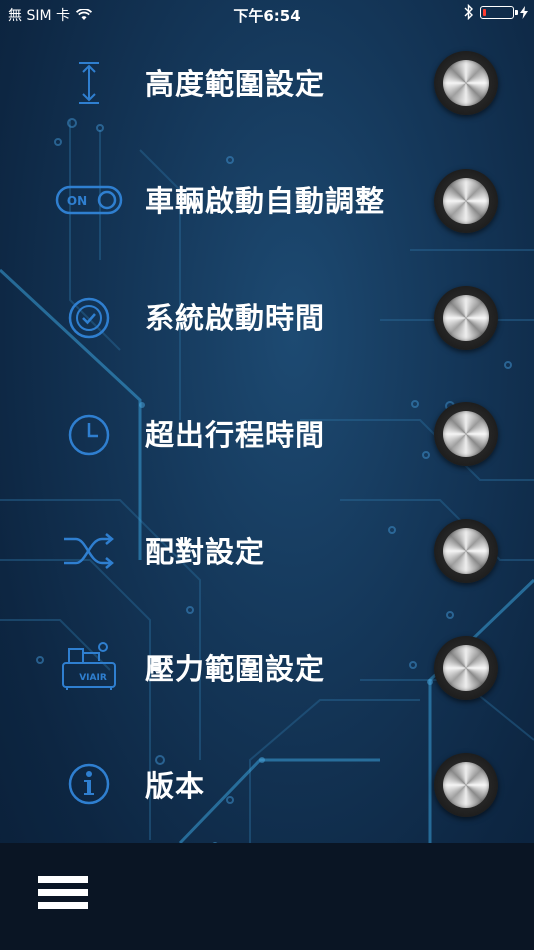 The width and height of the screenshot is (534, 950). I want to click on menu-item-label: 高度範圍設定, so click(235, 84).